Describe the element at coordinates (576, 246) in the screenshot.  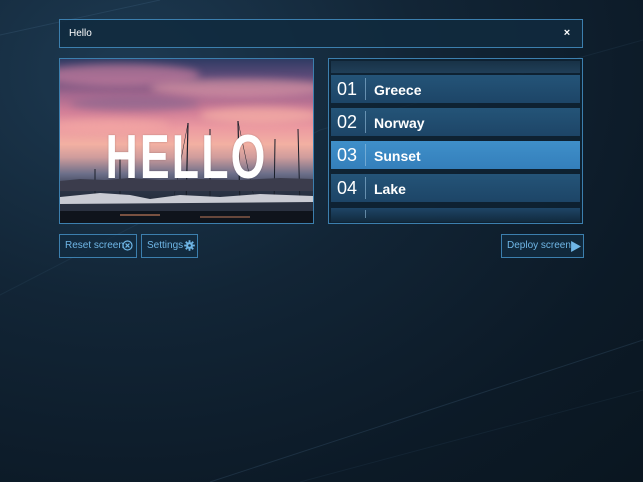
I see `play-icon` at that location.